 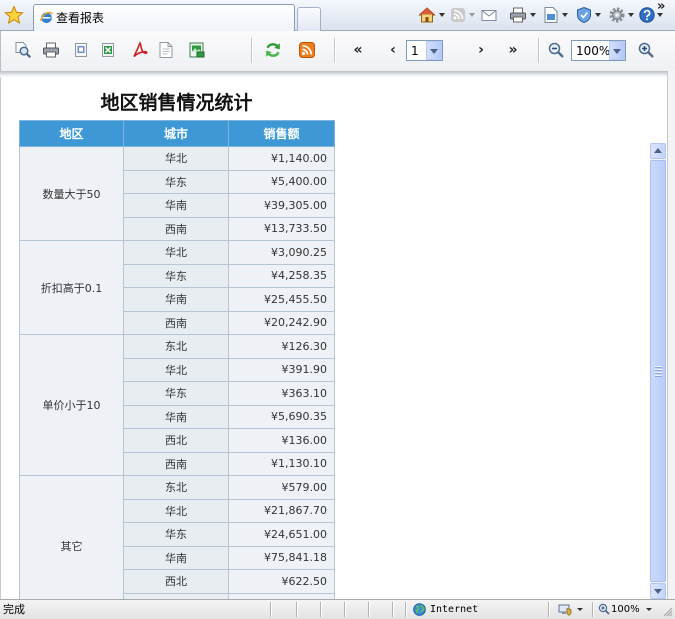 What do you see at coordinates (281, 487) in the screenshot?
I see `sales-cell: ¥579.00` at bounding box center [281, 487].